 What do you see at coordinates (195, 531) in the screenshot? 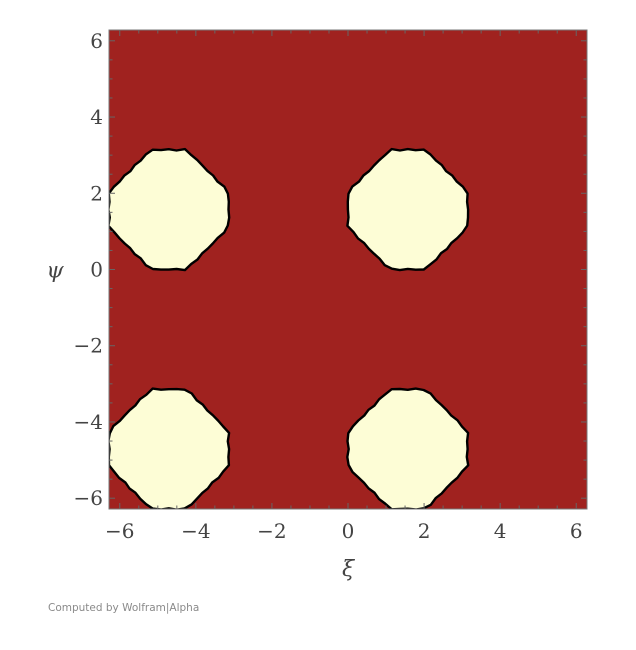
I see `x-tick-label: −4` at bounding box center [195, 531].